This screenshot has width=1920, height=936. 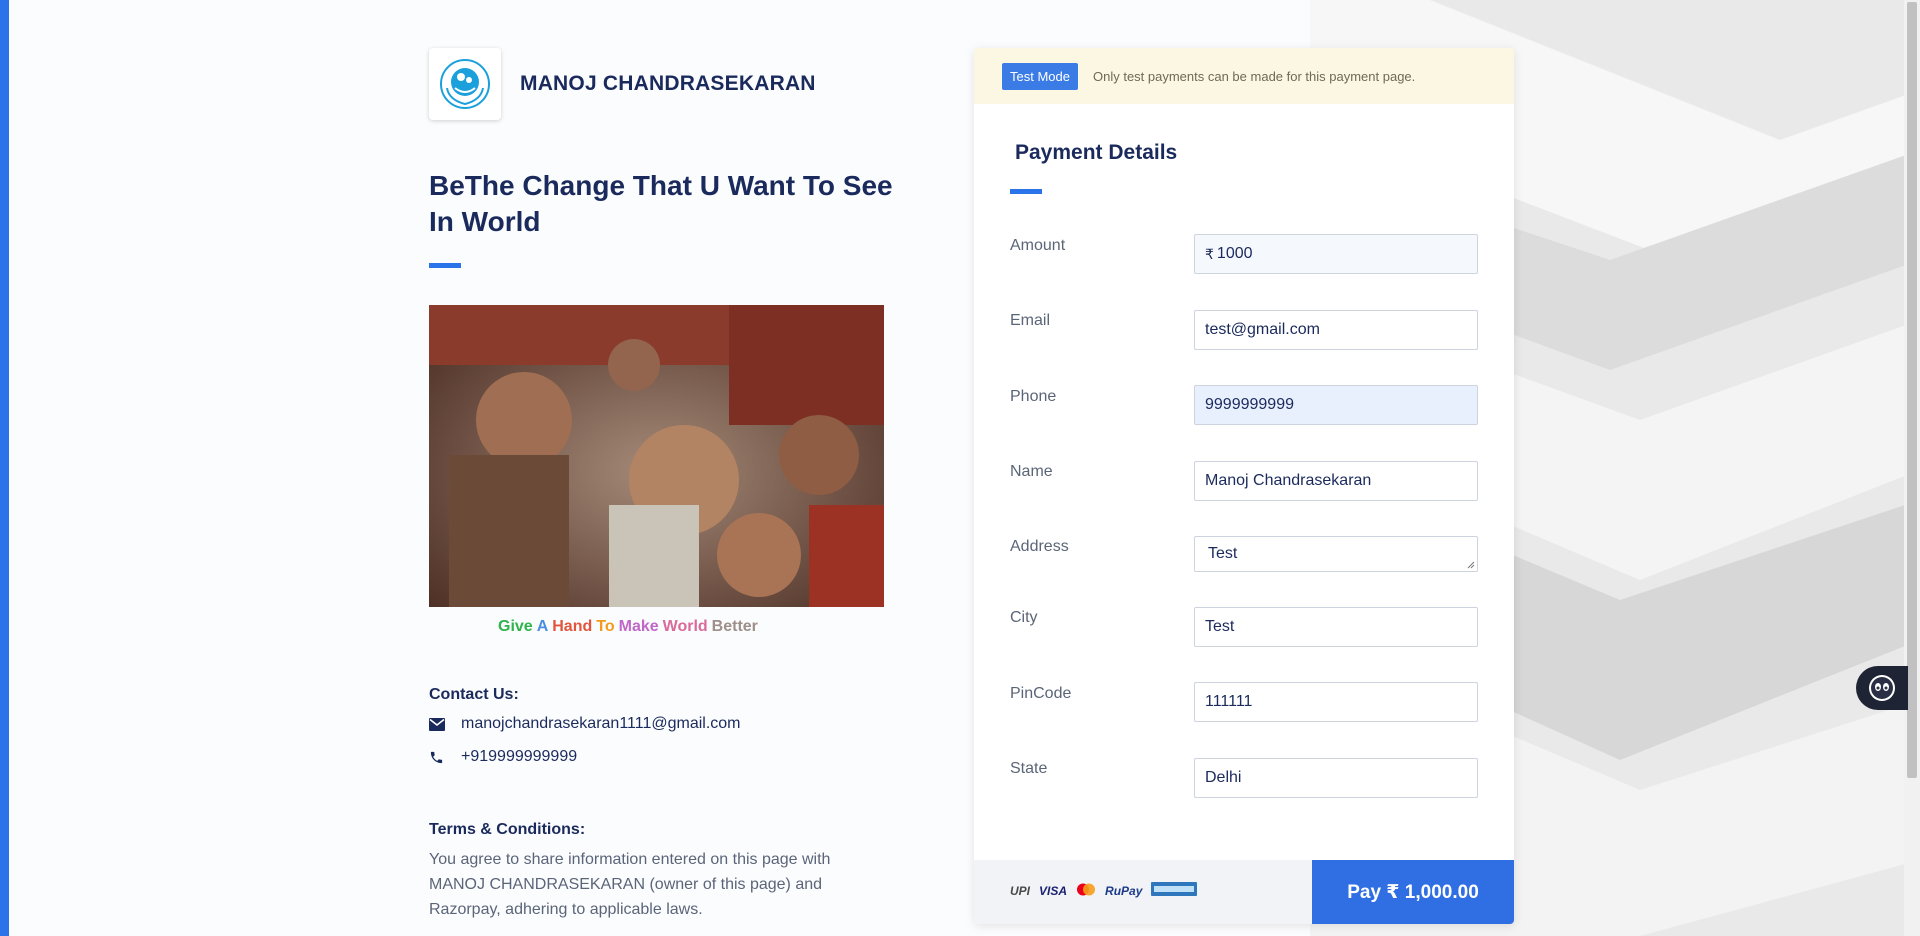 I want to click on name-label: Name, so click(x=1031, y=471).